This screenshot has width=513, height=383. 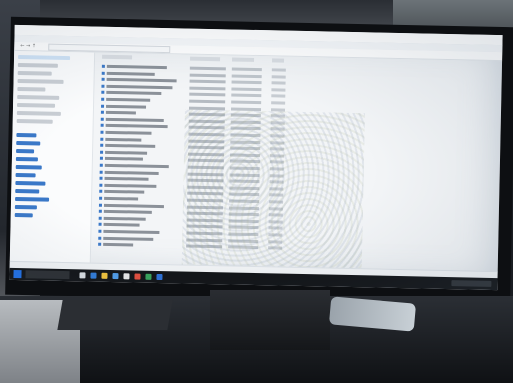 What do you see at coordinates (44, 57) in the screenshot?
I see `sidebar-item-selected` at bounding box center [44, 57].